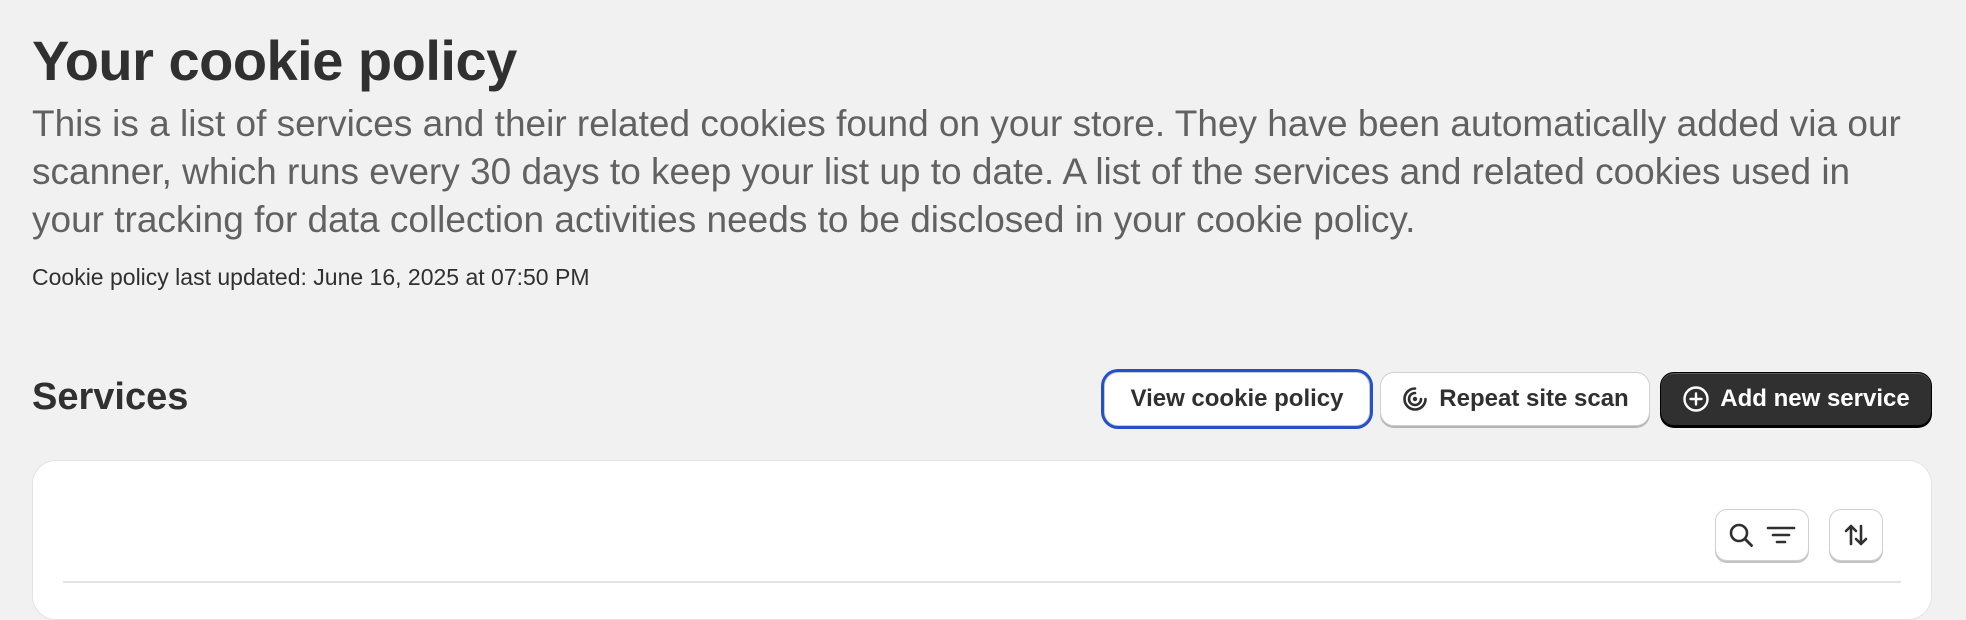  What do you see at coordinates (982, 582) in the screenshot?
I see `table-header-divider` at bounding box center [982, 582].